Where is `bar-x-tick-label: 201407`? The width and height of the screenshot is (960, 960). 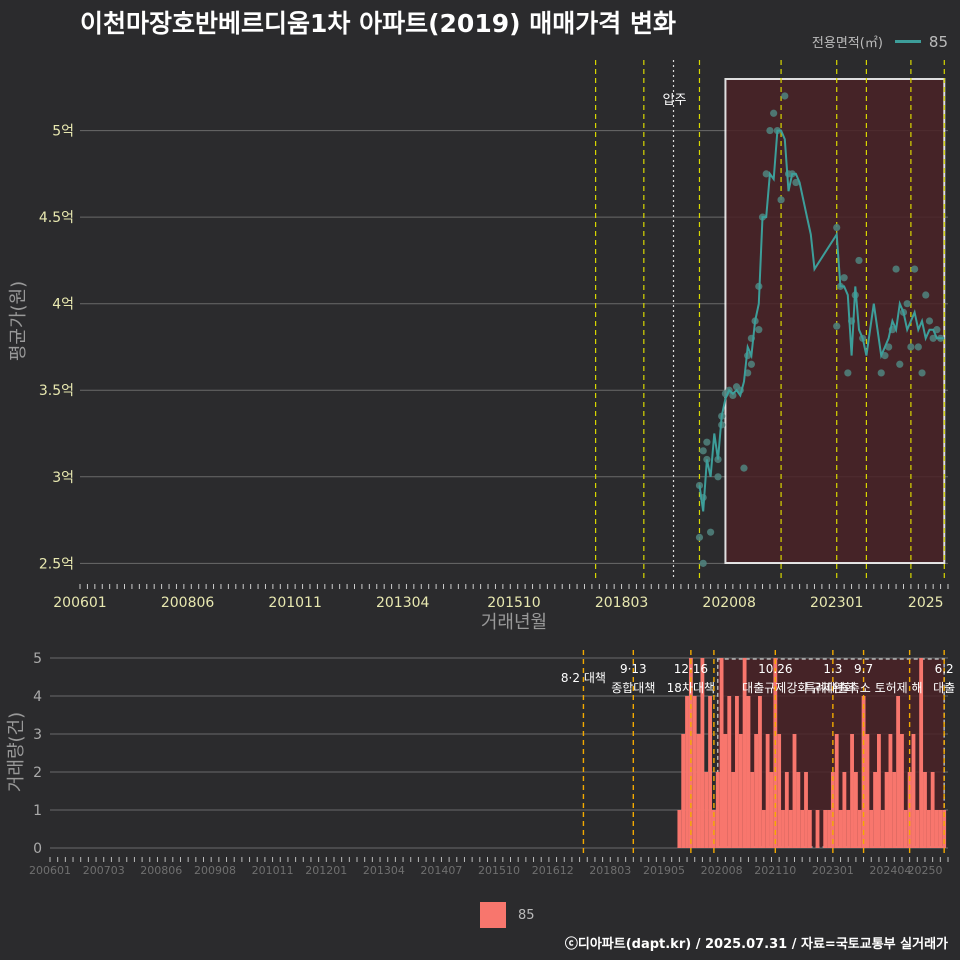
bar-x-tick-label: 201407 is located at coordinates (441, 870).